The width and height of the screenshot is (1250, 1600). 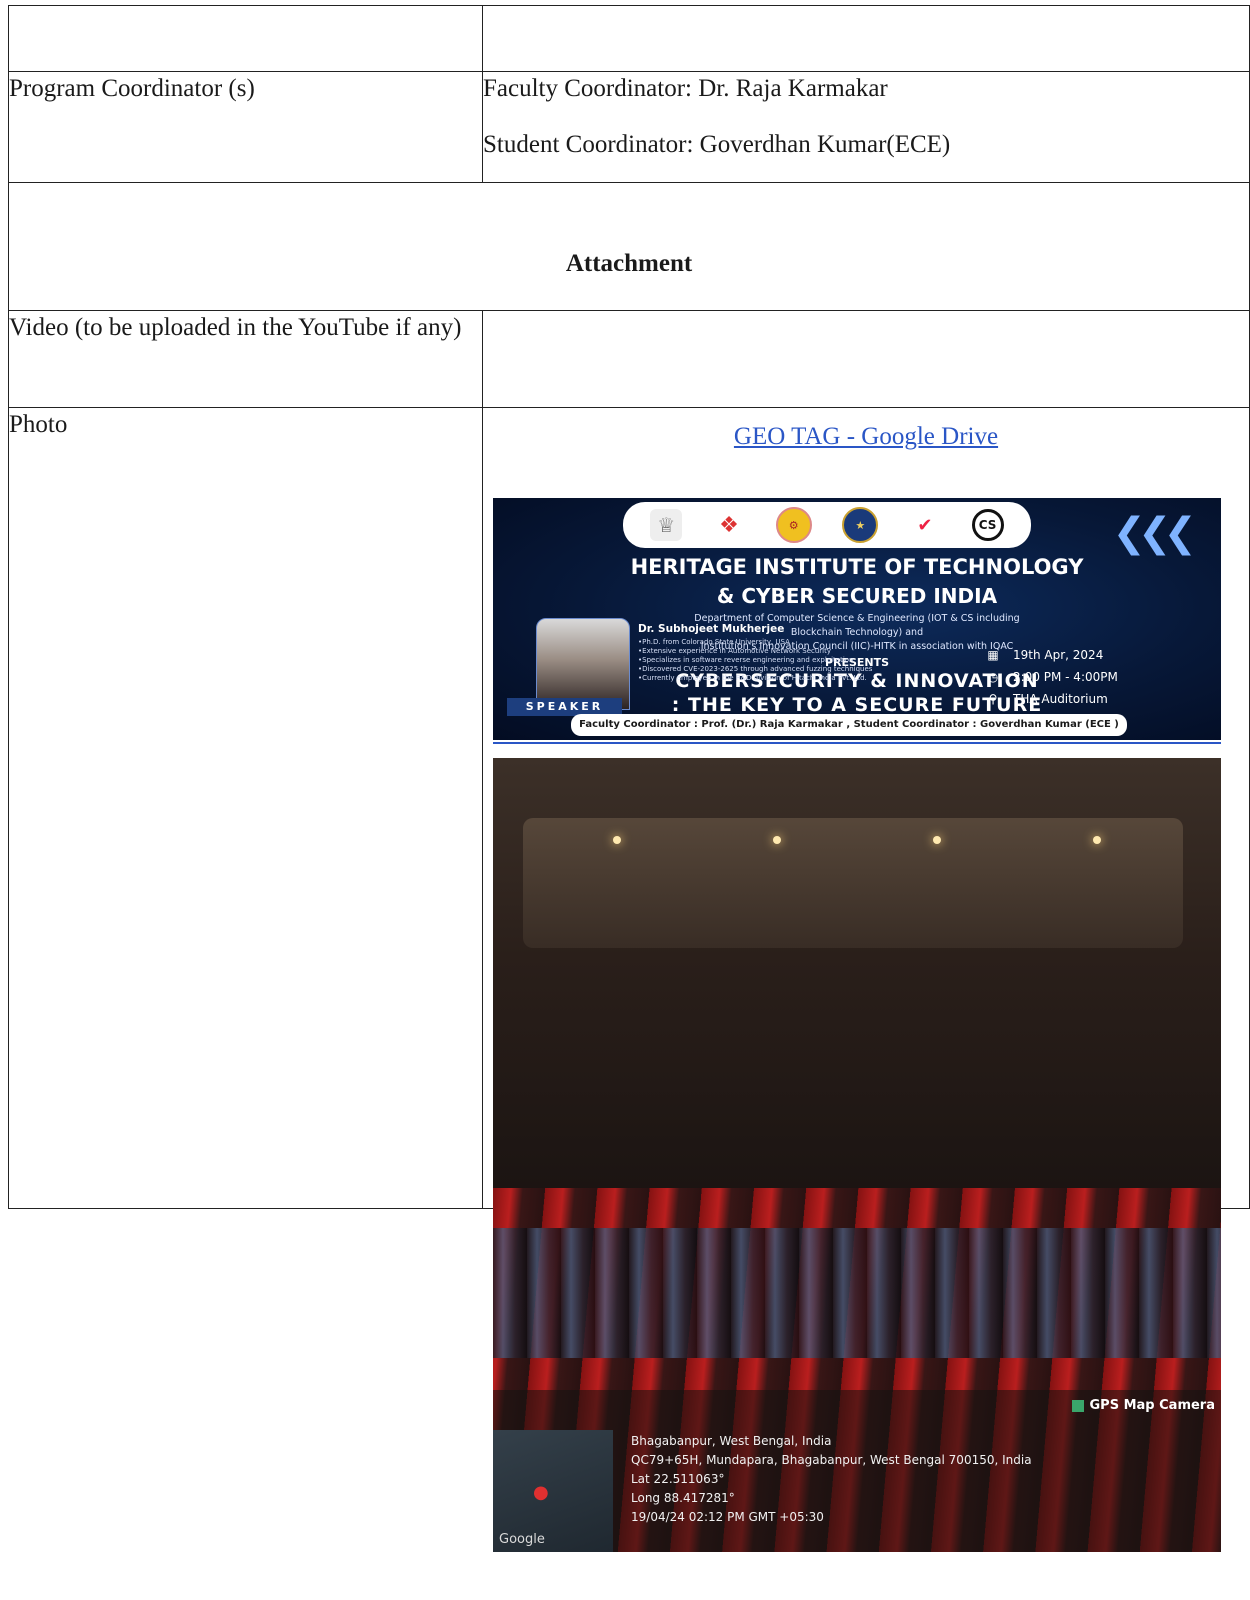 I want to click on chevron-left-icon: ❮❮❮, so click(x=1154, y=533).